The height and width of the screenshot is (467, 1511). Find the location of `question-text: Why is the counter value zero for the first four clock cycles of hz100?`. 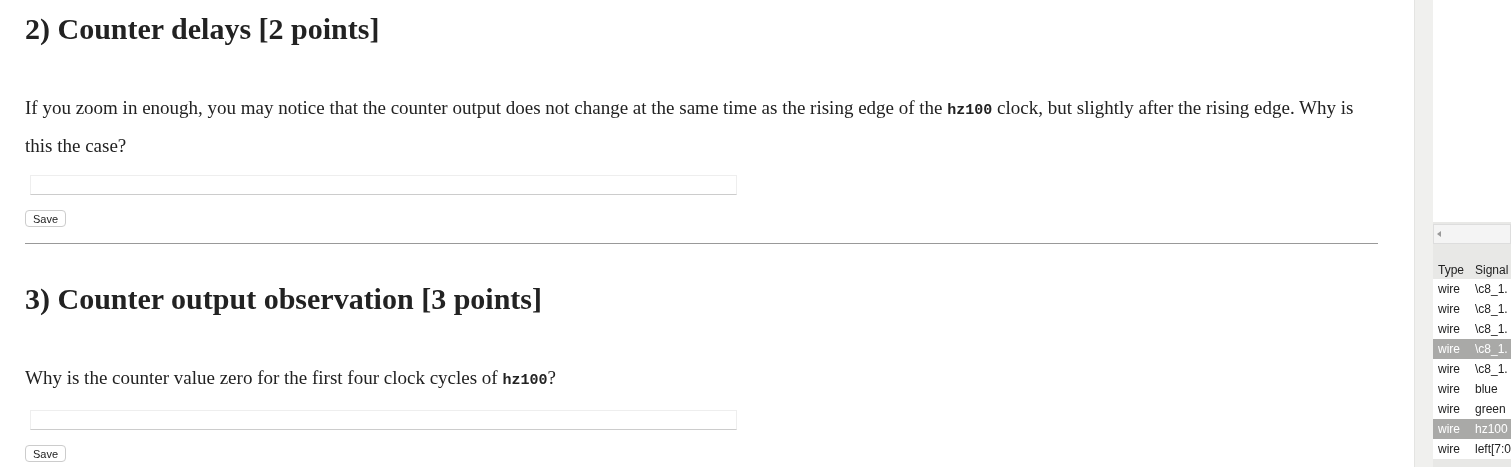

question-text: Why is the counter value zero for the first four clock cycles of hz100? is located at coordinates (291, 378).